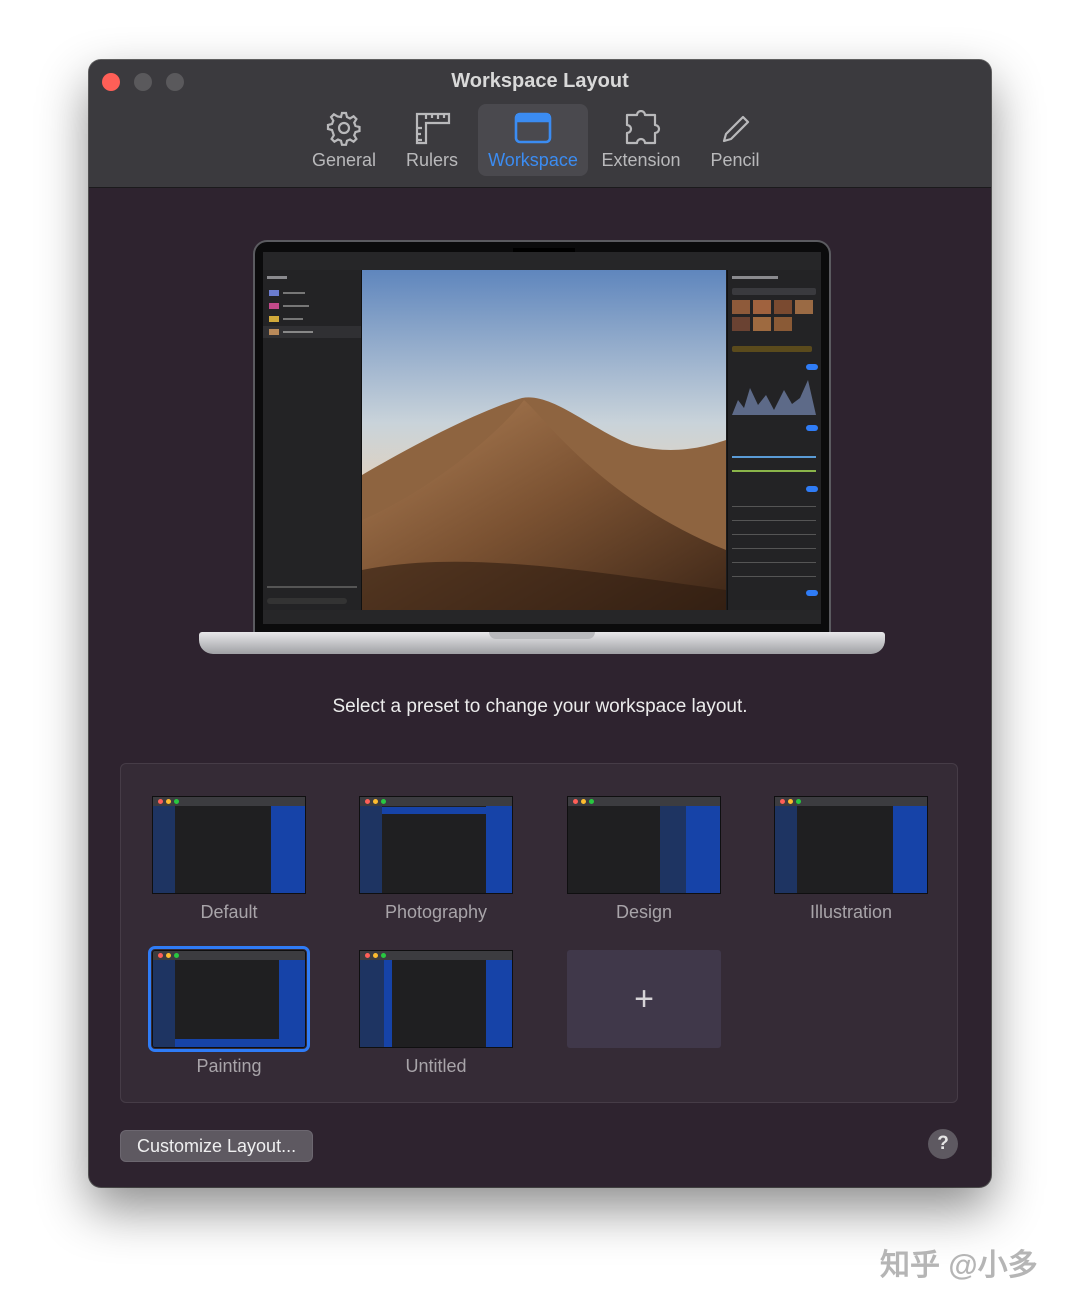  I want to click on tab-workspace: Workspace, so click(533, 140).